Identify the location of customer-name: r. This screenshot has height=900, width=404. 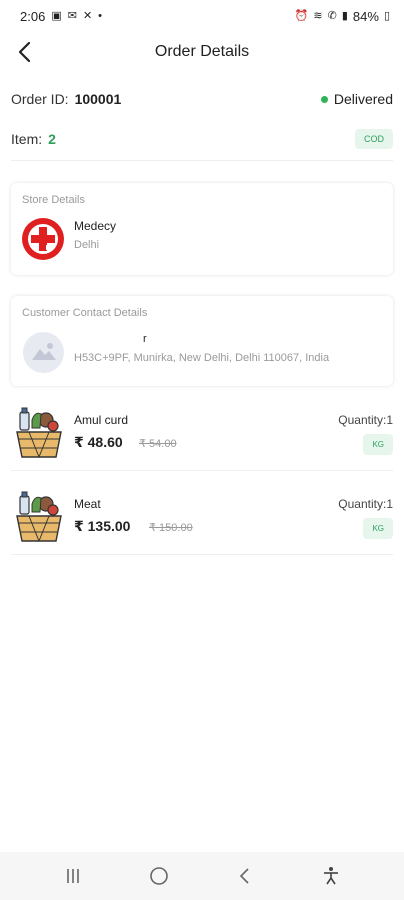
(145, 339).